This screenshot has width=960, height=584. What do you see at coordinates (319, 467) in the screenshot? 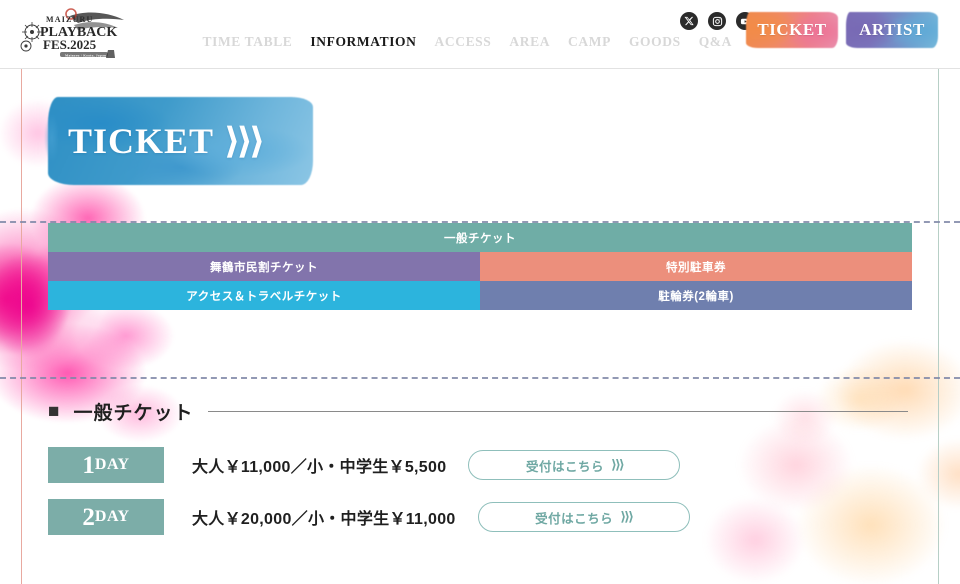
I see `ticket-price-1day: 大人￥11,000／小・中学生￥5,500` at bounding box center [319, 467].